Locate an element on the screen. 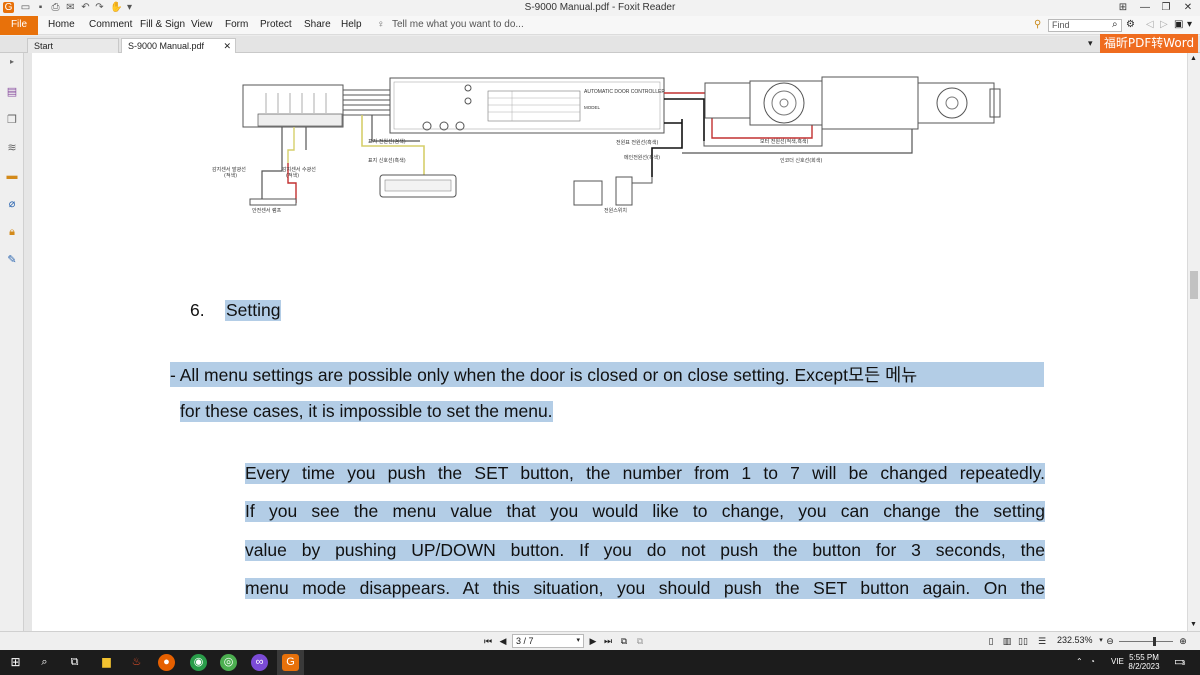 The height and width of the screenshot is (675, 1200). scroll-up-icon: ▲ is located at coordinates (1193, 58).